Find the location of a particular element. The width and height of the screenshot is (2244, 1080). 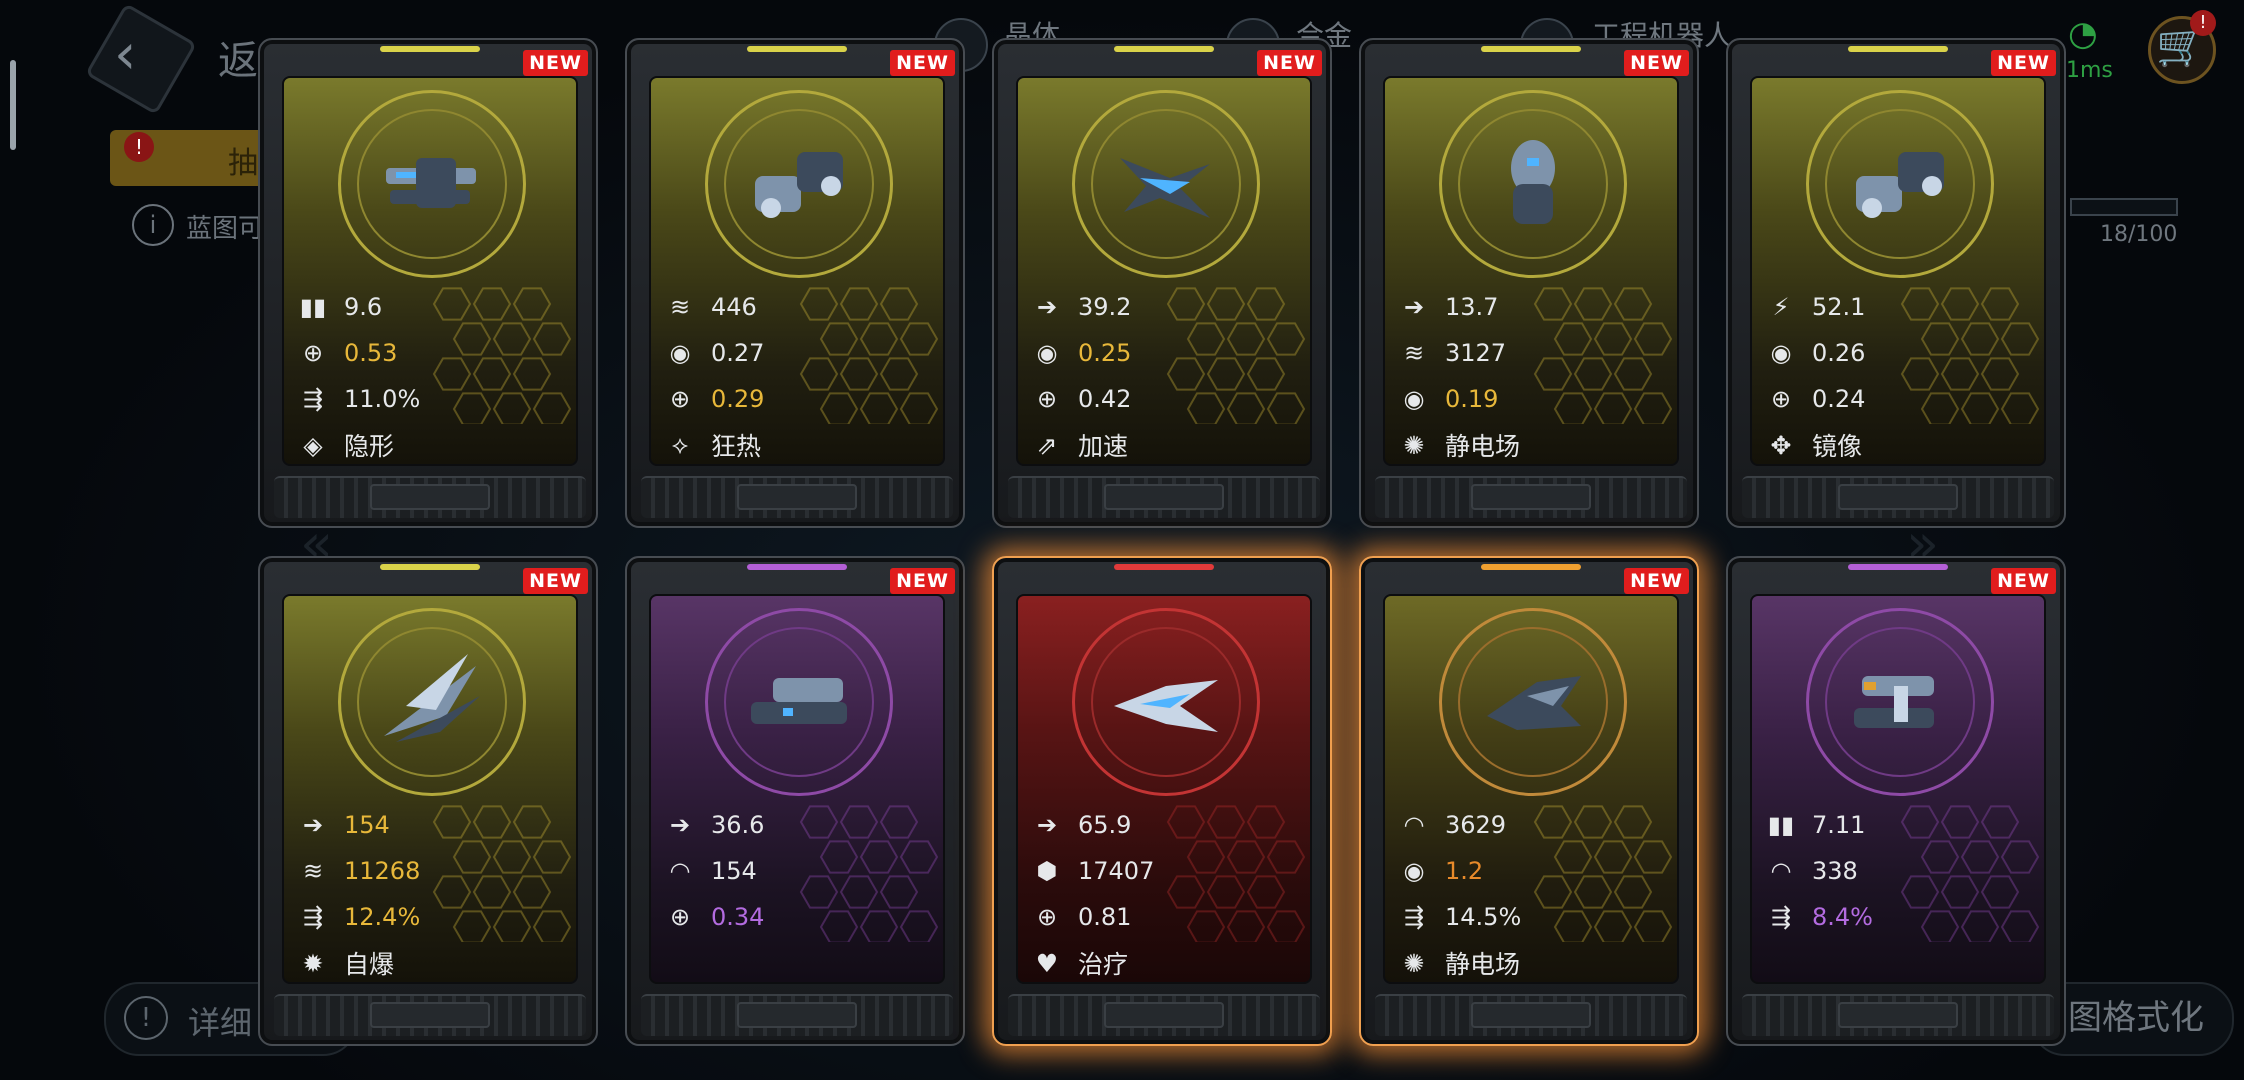

blueprint-card: NEW ▮▮ 9.6 ⊕ 0.53 ⇶ 11.0% ◈ 隐形 is located at coordinates (428, 283).